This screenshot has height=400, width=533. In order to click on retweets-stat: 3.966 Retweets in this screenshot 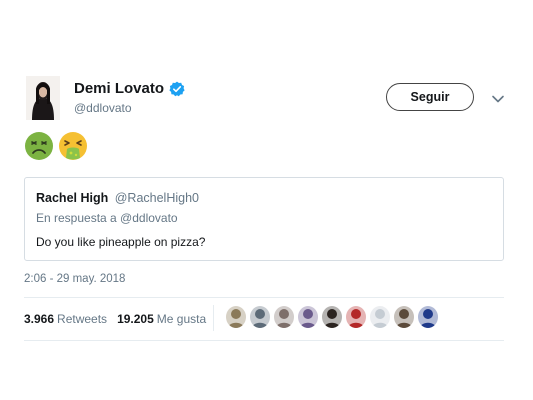, I will do `click(65, 319)`.